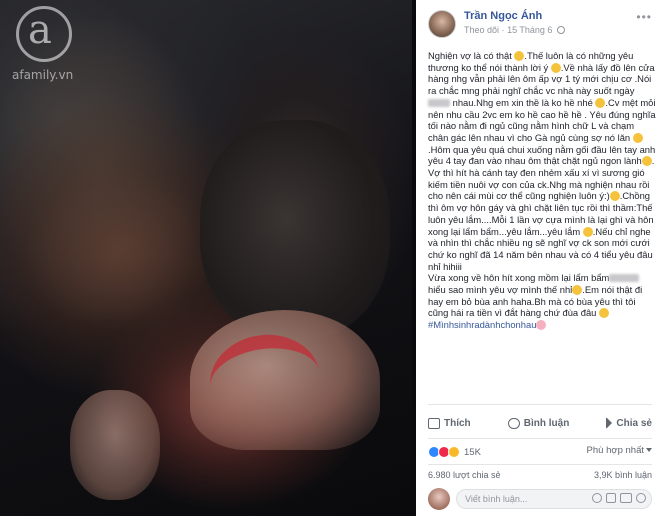 This screenshot has height=516, width=660. Describe the element at coordinates (454, 452) in the screenshot. I see `haha-reaction-icon` at that location.